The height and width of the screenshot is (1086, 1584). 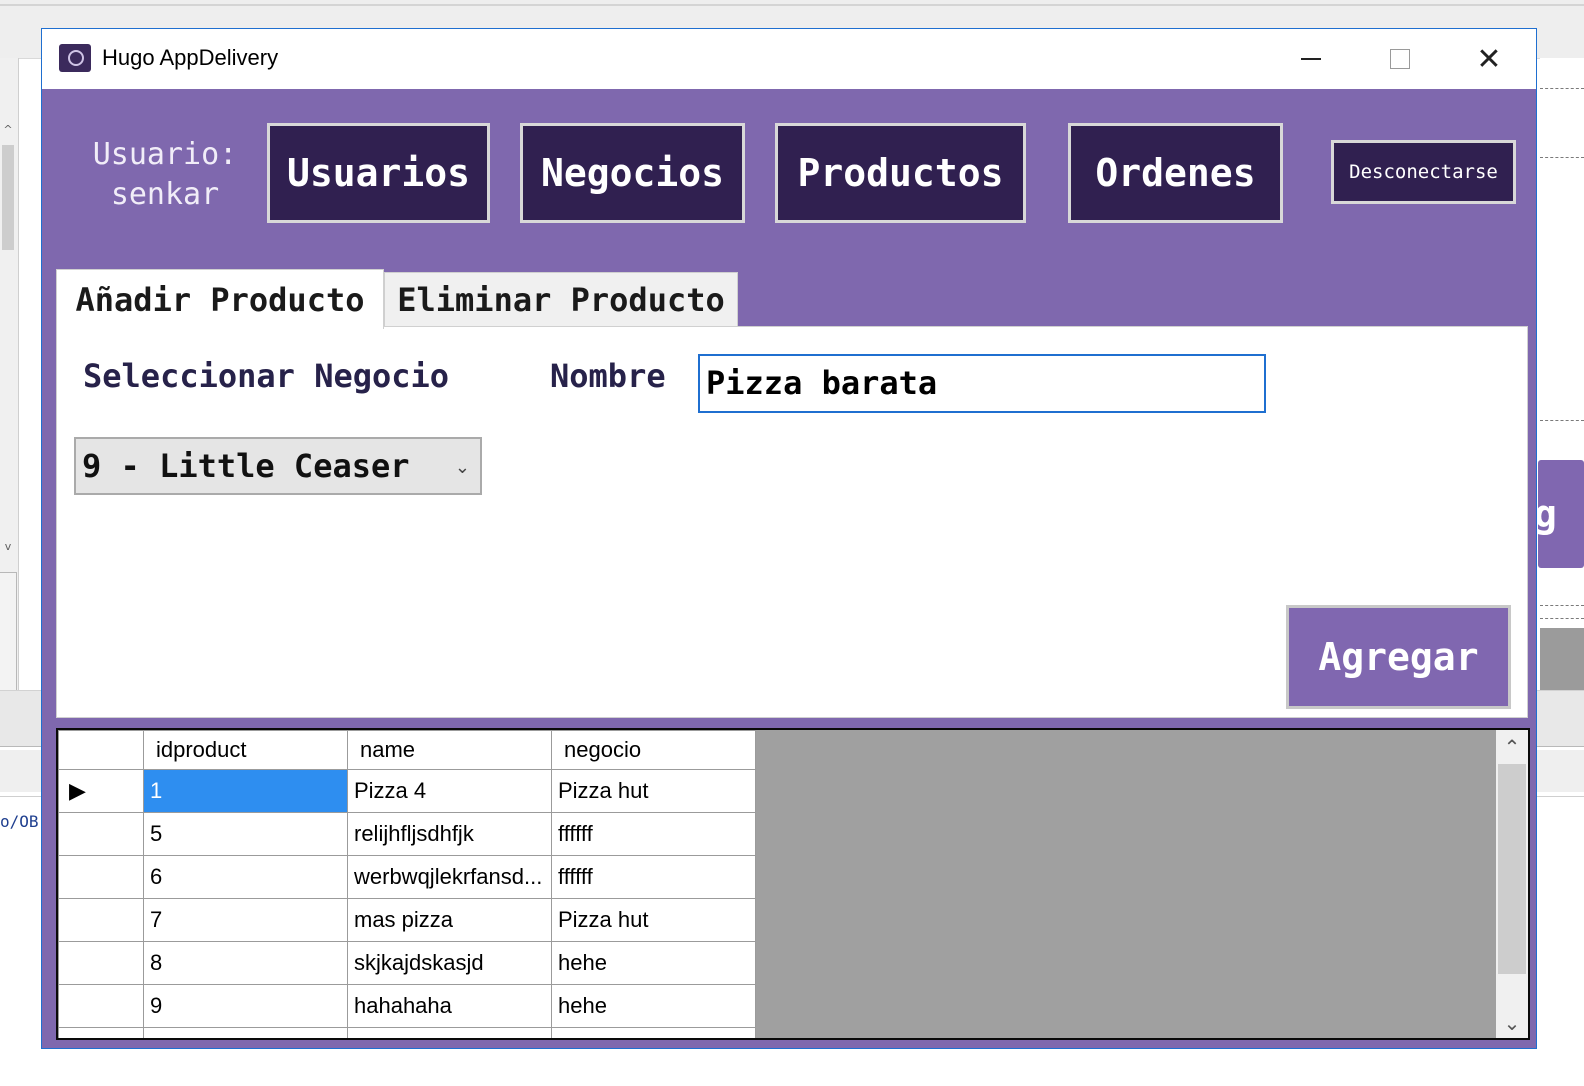 I want to click on negocios-button: Negocios, so click(x=632, y=173).